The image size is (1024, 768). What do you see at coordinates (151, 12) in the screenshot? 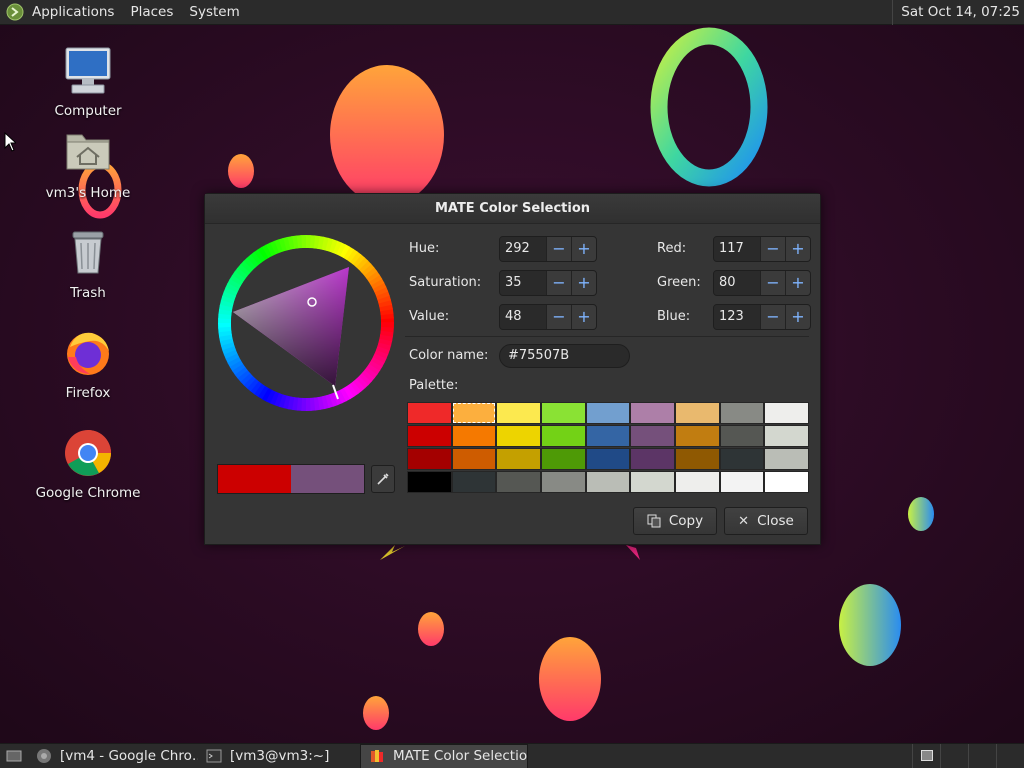
I see `places-menu: Places` at bounding box center [151, 12].